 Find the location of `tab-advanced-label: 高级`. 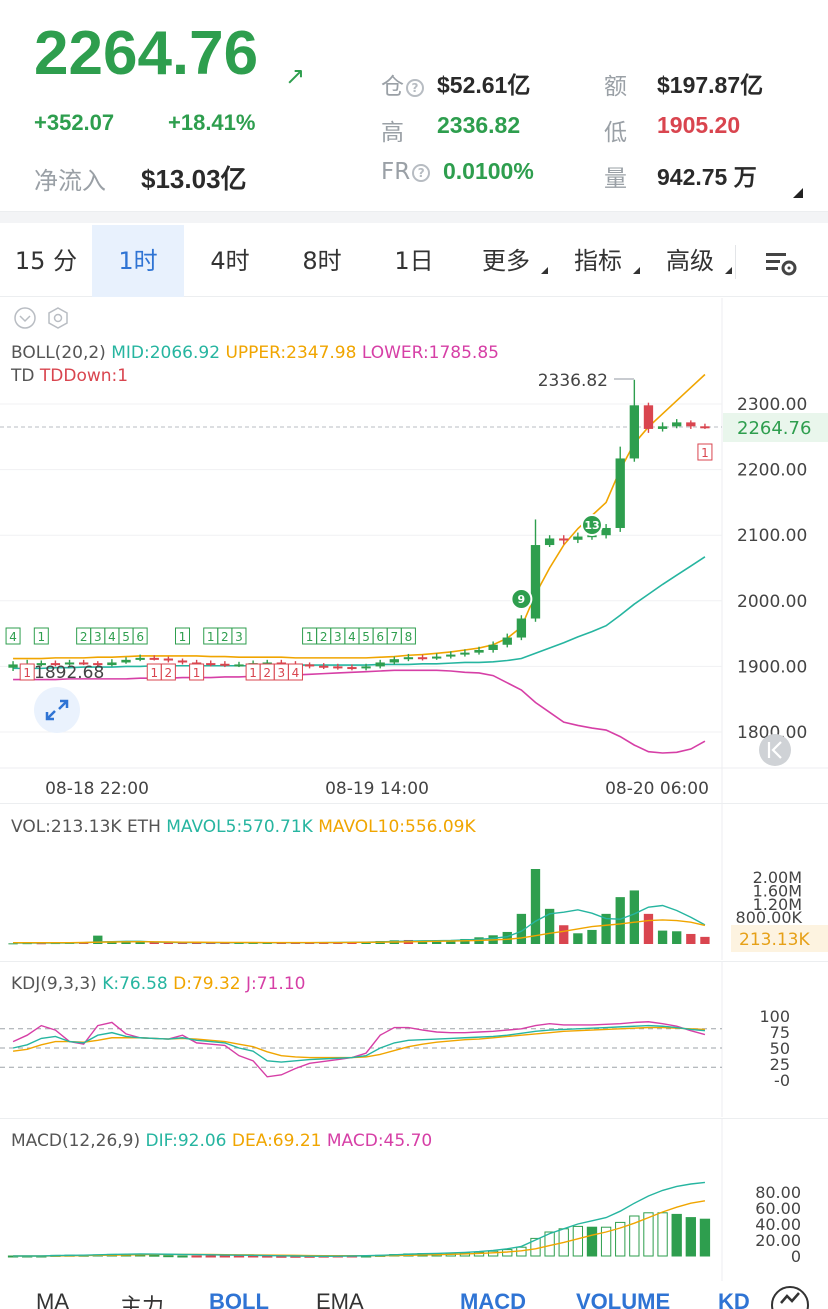

tab-advanced-label: 高级 is located at coordinates (690, 261).